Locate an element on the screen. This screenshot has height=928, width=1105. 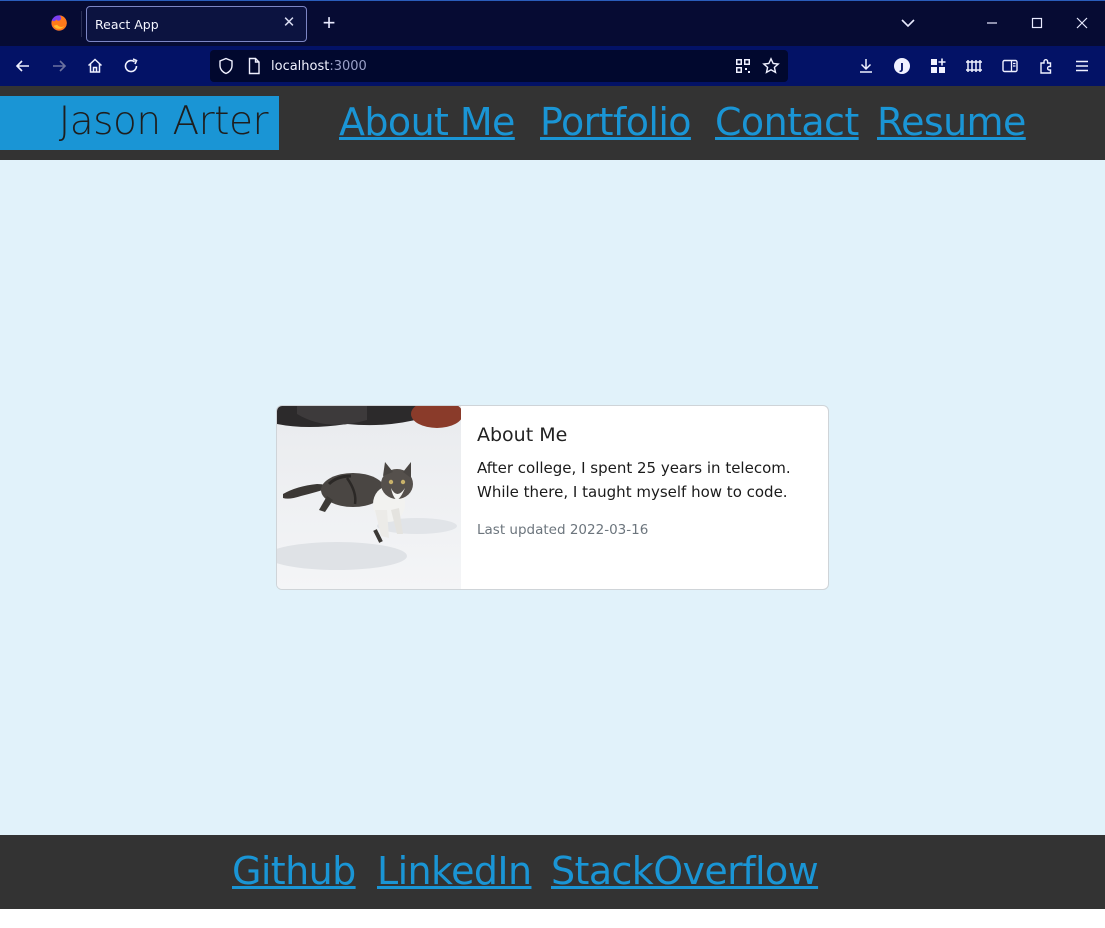
nav-link-resume: Resume is located at coordinates (951, 122).